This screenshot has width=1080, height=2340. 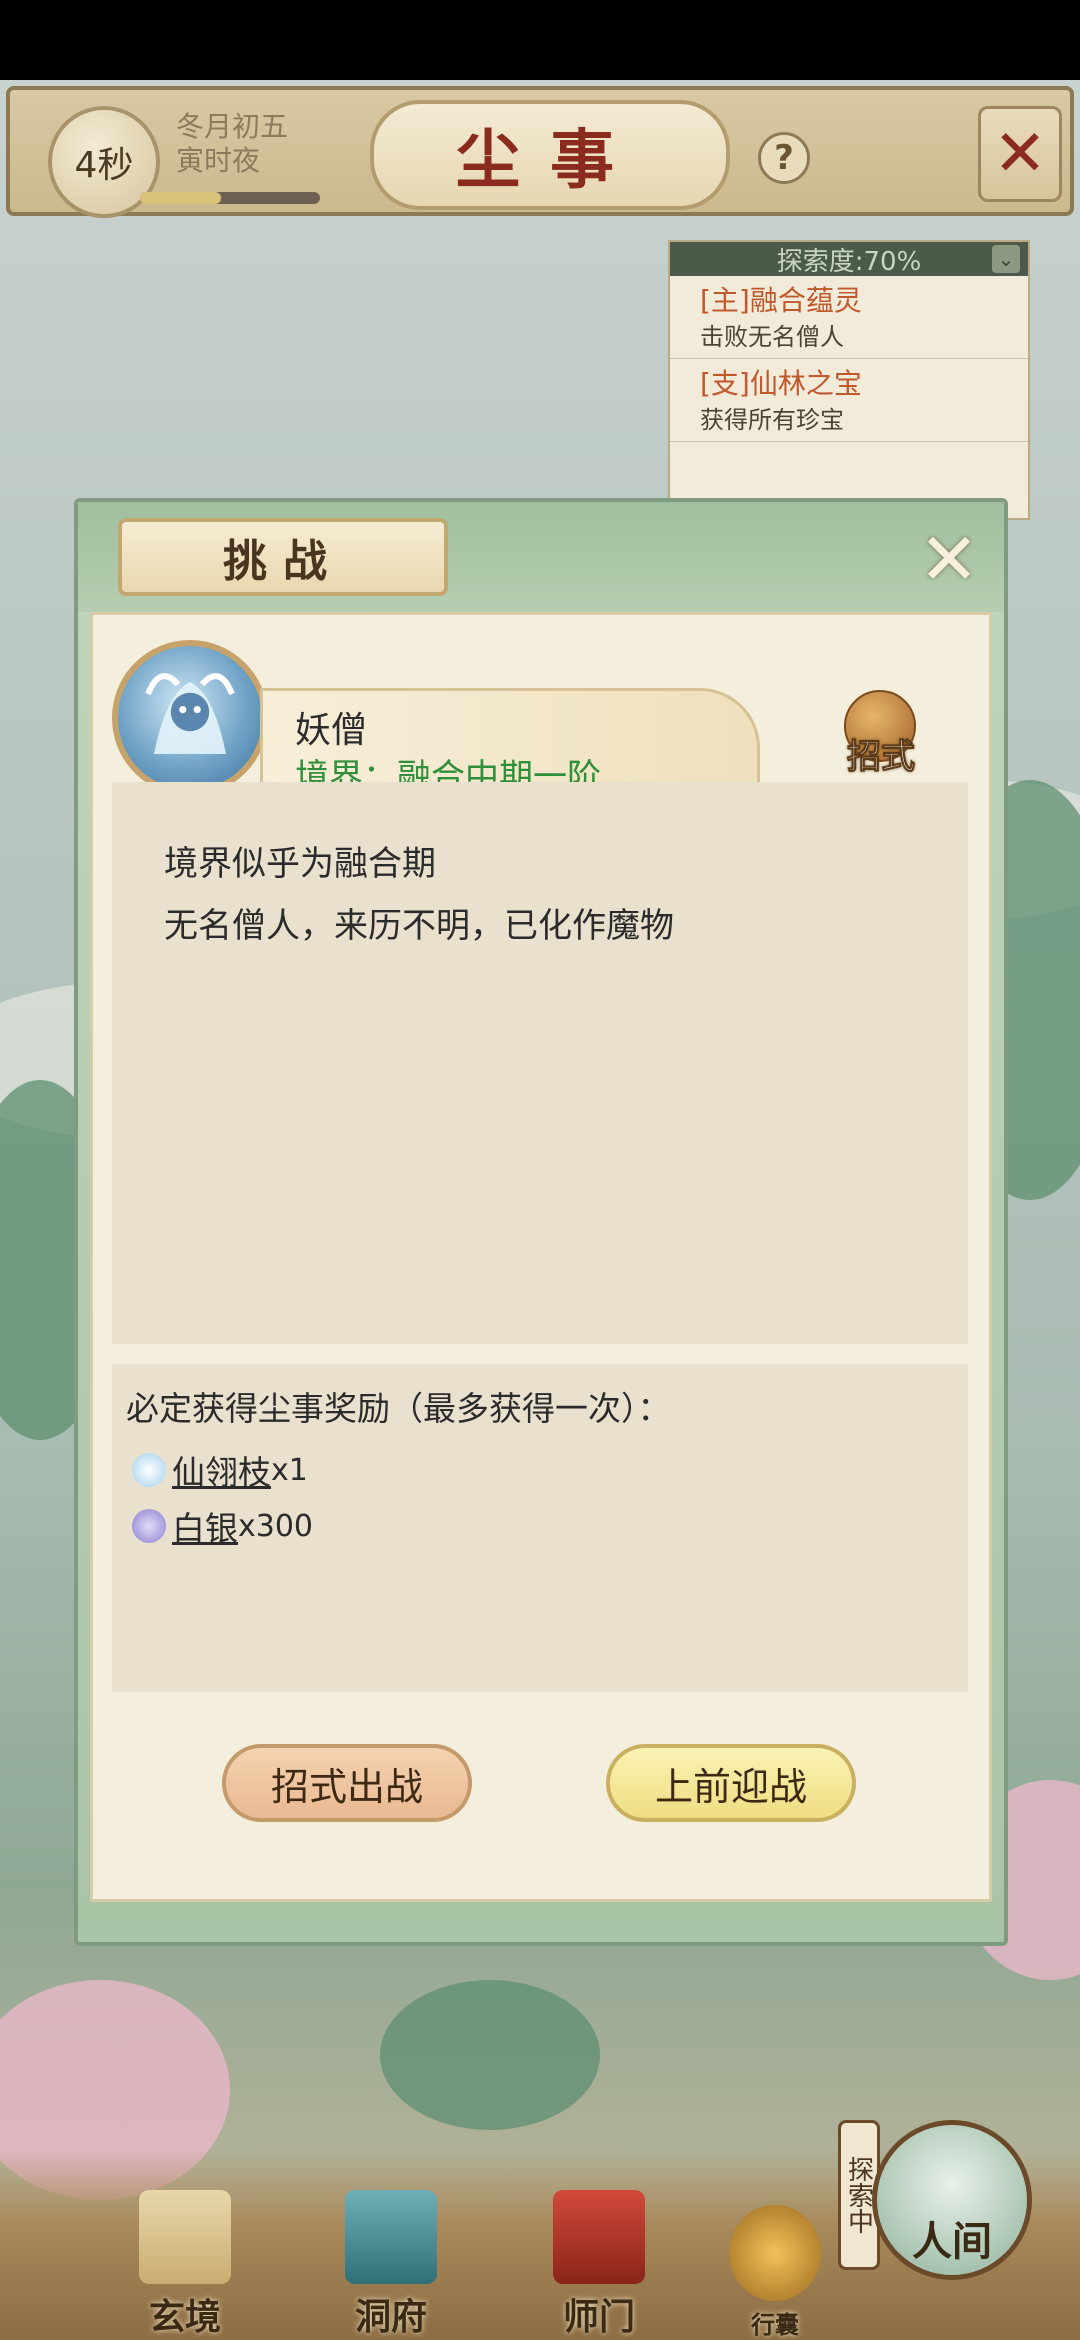 I want to click on nav-label: 师门, so click(x=598, y=2317).